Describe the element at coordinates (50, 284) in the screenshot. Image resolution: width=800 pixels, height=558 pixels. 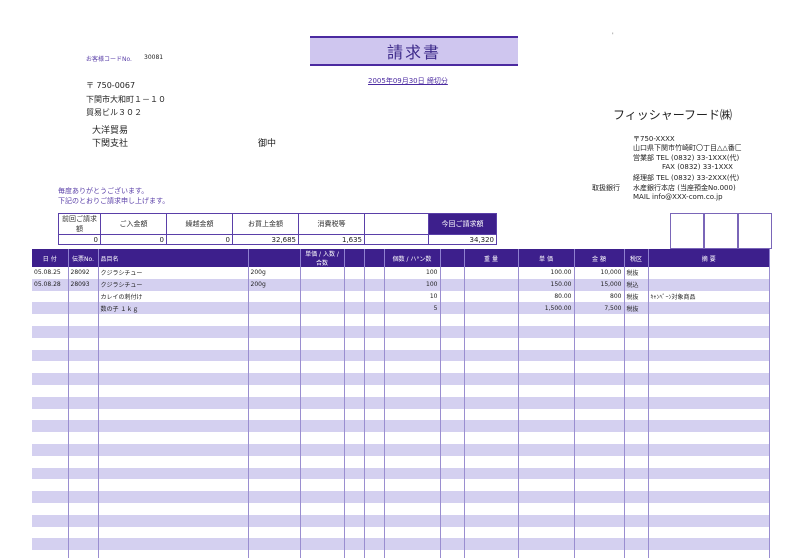
I see `table-cell: 05.08.28` at that location.